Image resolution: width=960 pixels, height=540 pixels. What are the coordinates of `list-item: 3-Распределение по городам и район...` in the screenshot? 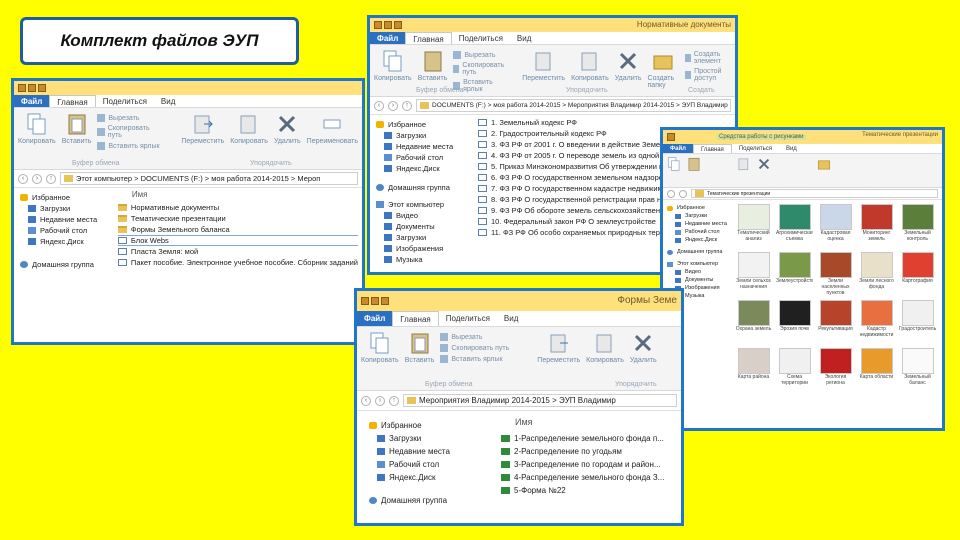 It's located at (589, 464).